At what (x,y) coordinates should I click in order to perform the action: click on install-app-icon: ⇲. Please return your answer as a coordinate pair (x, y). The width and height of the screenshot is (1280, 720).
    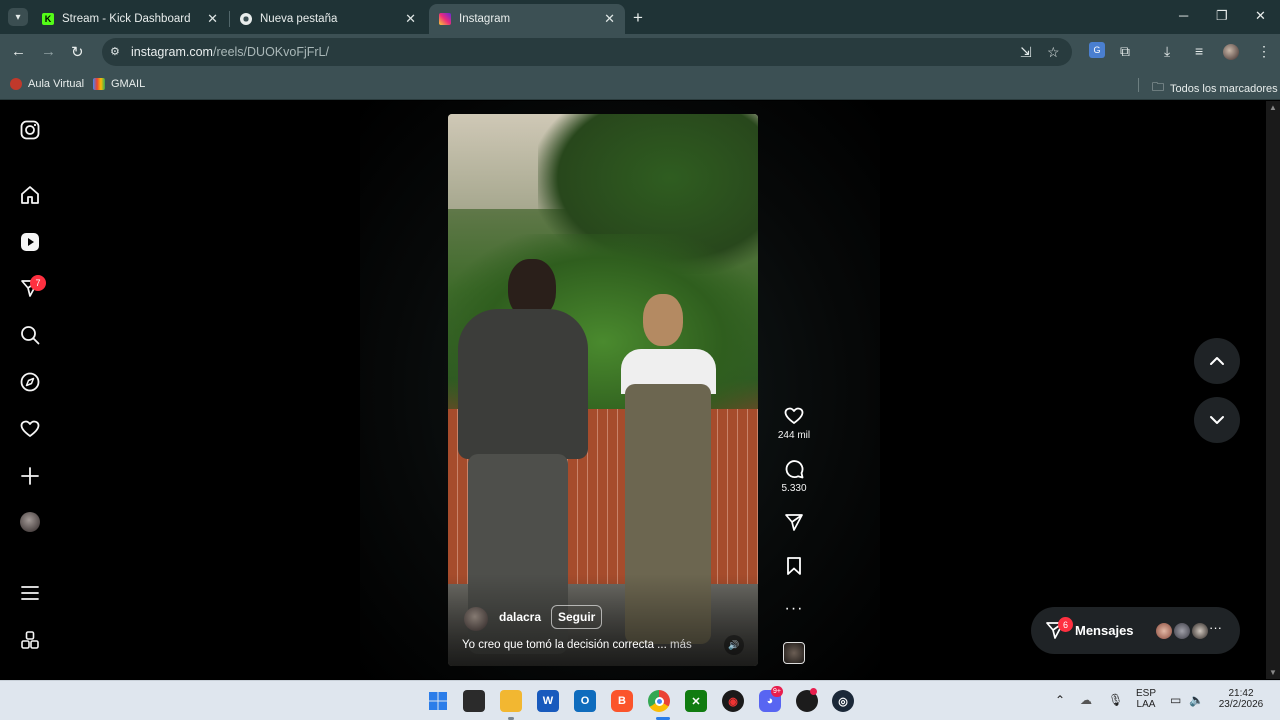
    Looking at the image, I should click on (1026, 52).